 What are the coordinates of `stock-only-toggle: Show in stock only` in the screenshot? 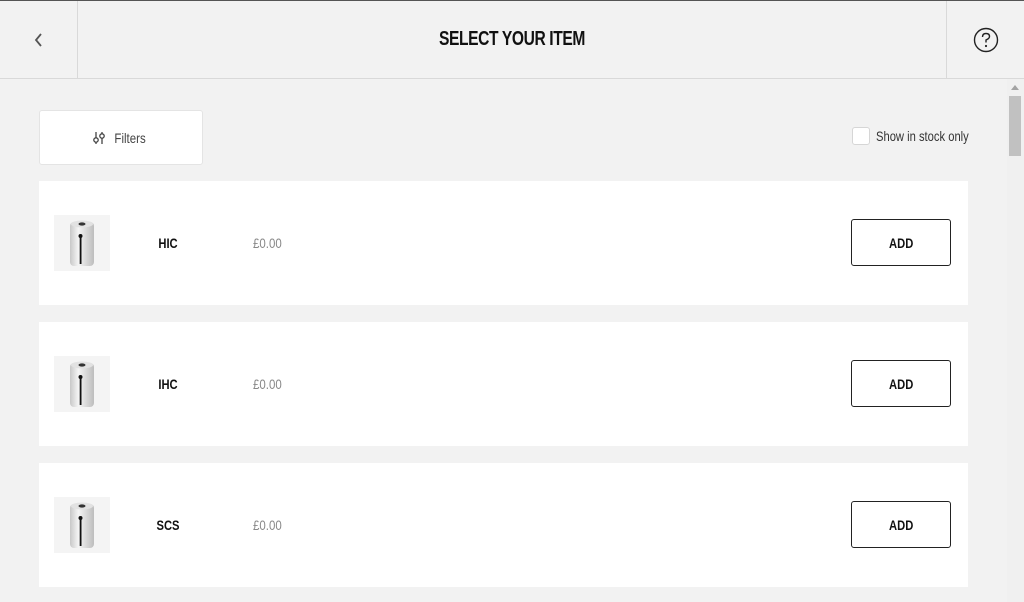 It's located at (922, 136).